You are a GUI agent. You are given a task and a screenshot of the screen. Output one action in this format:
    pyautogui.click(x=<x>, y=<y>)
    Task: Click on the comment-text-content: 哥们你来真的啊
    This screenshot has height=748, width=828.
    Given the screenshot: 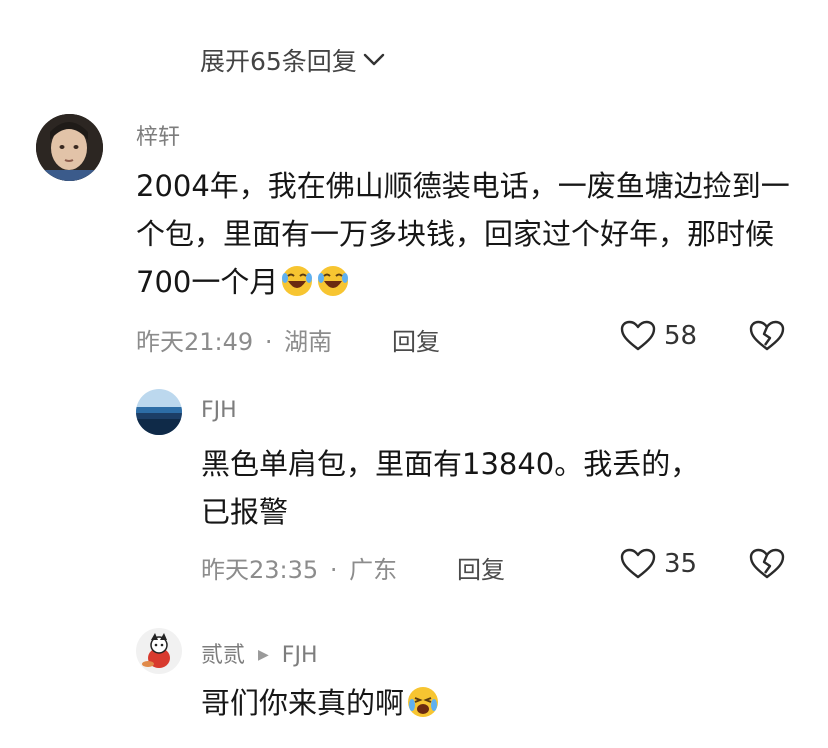 What is the action you would take?
    pyautogui.click(x=303, y=703)
    